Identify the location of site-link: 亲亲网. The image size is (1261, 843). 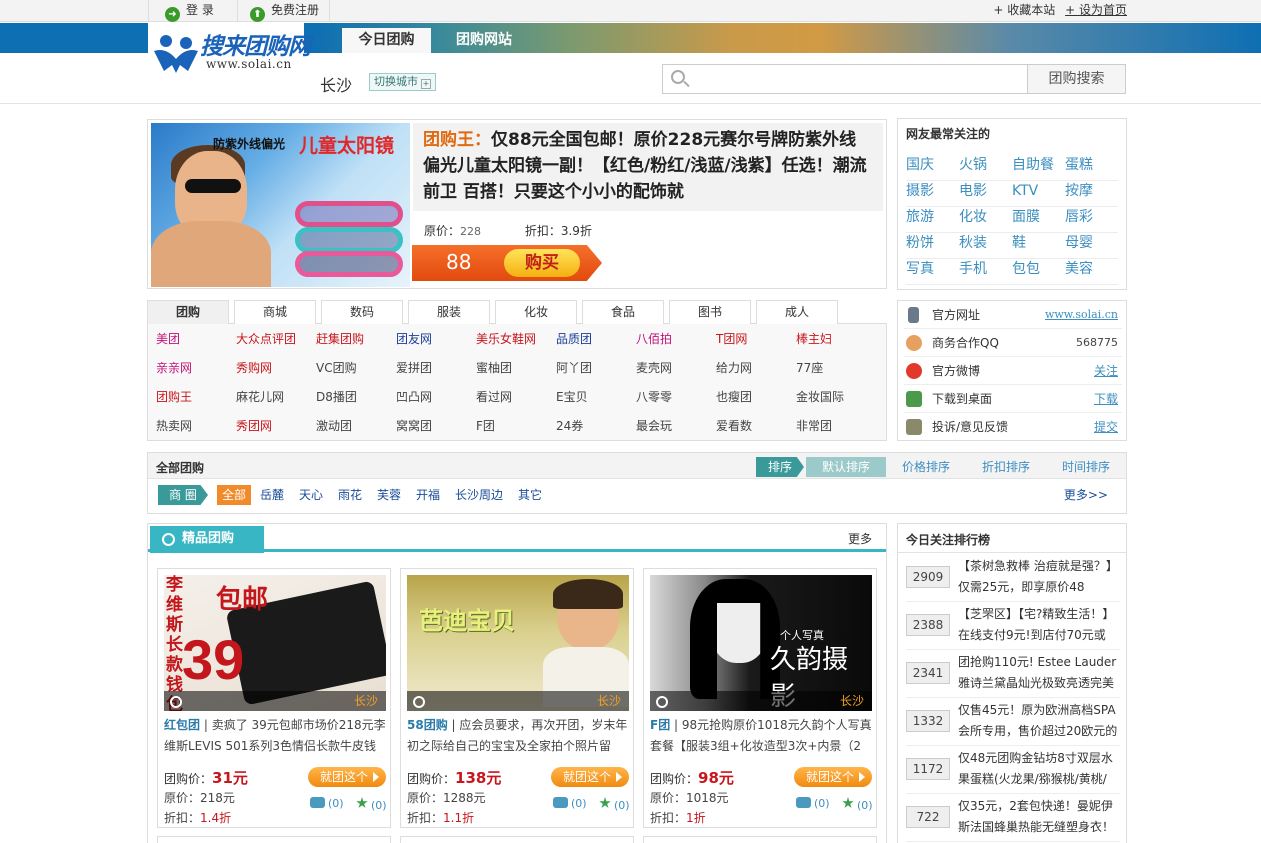
(174, 367).